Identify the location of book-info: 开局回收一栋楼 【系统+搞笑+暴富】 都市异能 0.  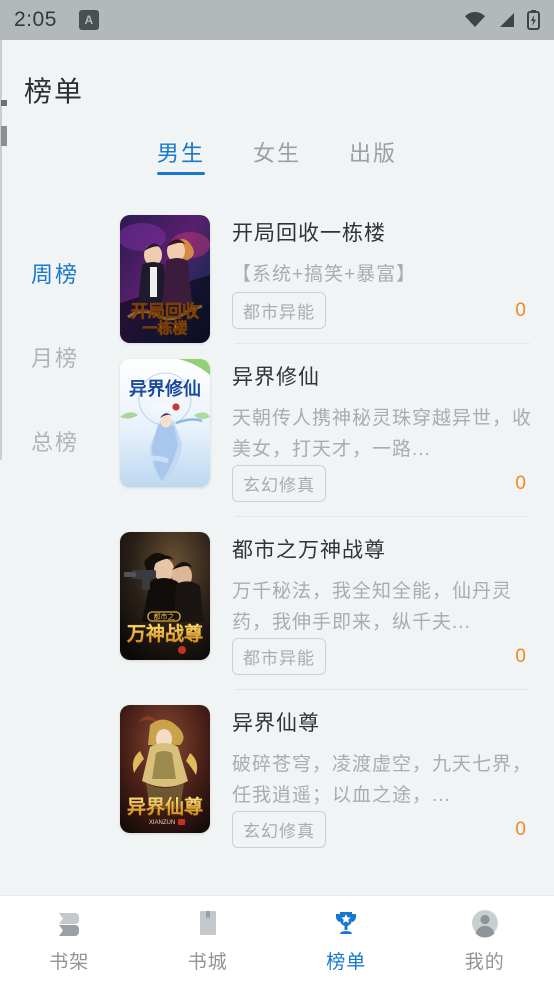
(377, 279).